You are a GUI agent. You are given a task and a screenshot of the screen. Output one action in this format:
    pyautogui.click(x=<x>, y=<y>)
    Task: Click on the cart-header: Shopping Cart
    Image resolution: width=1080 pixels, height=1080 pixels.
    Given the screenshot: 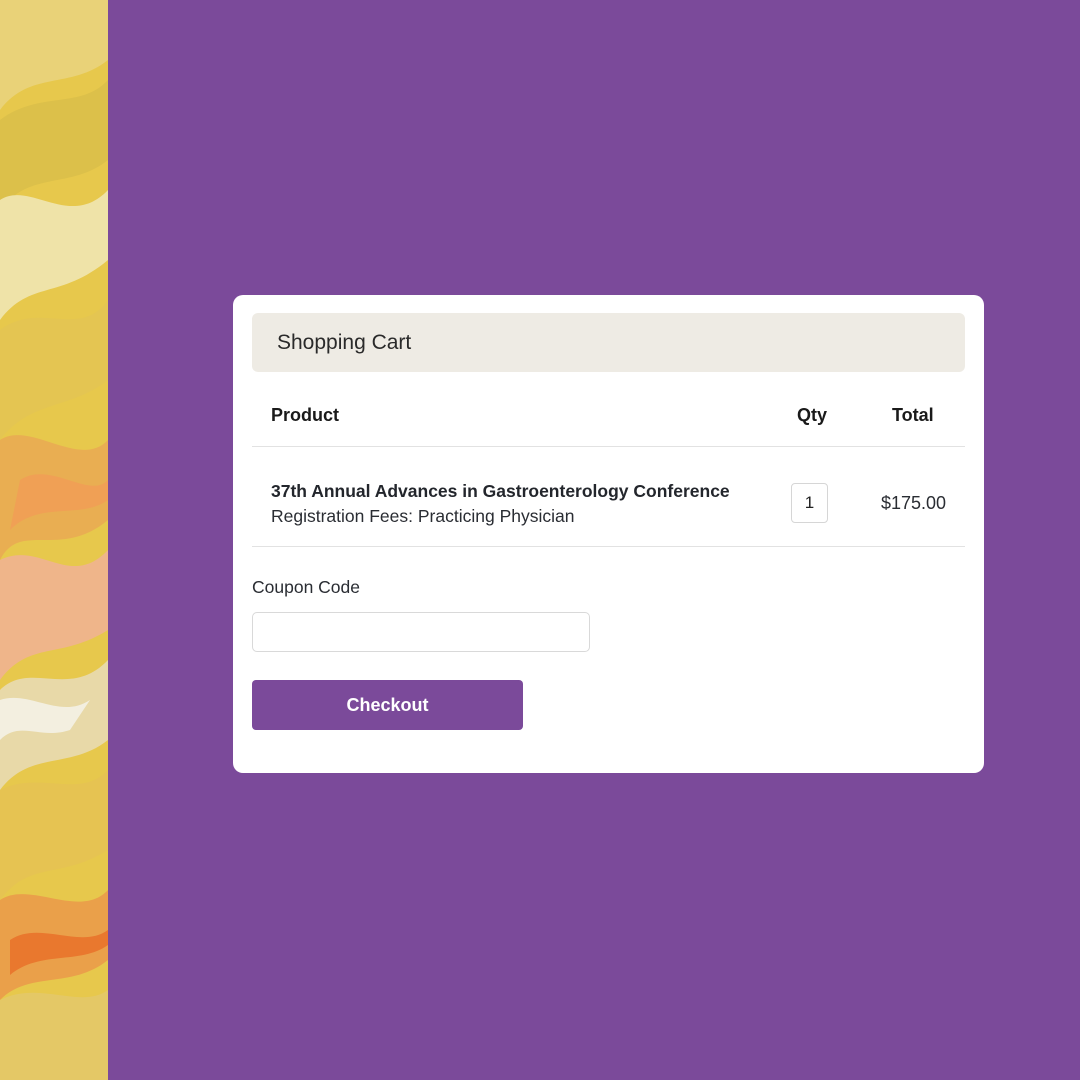 What is the action you would take?
    pyautogui.click(x=608, y=342)
    